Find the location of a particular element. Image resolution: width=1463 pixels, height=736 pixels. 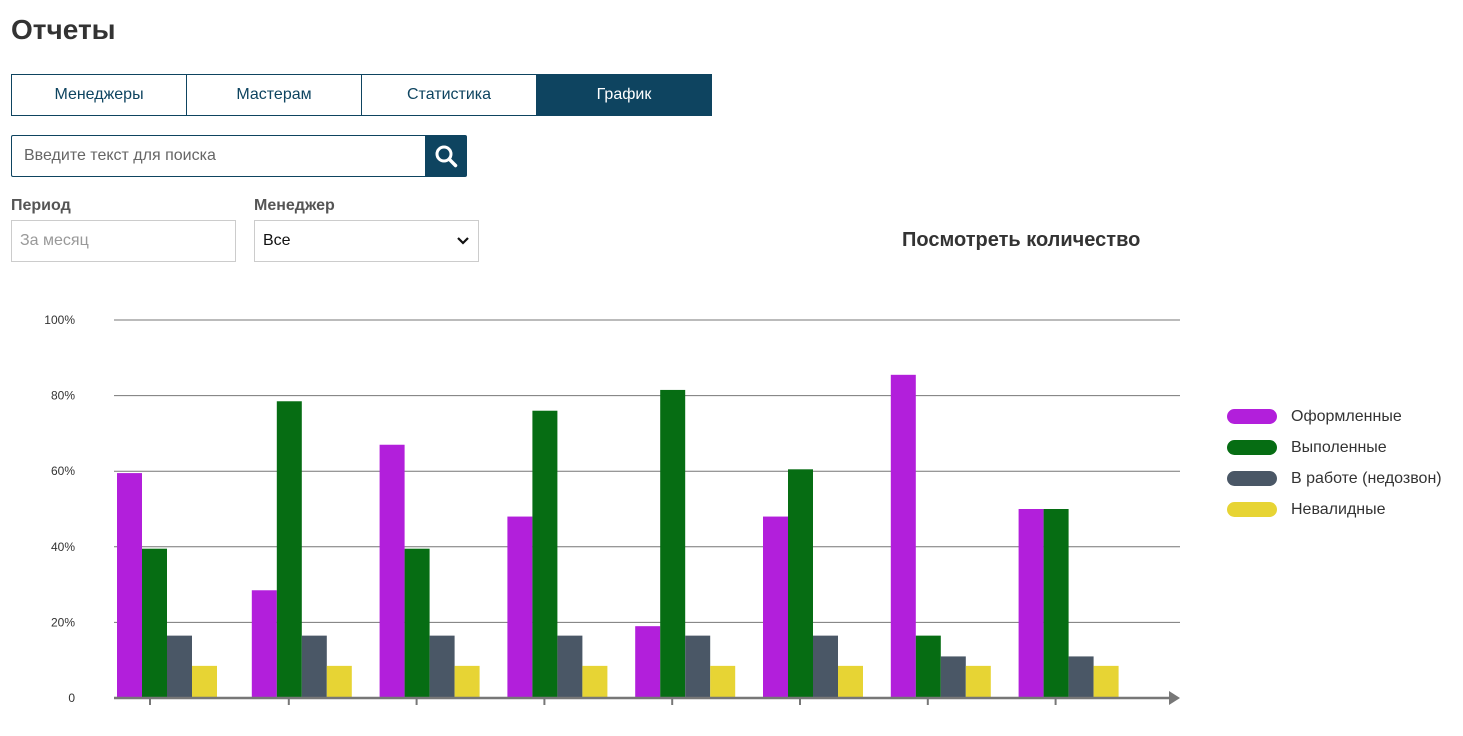

legend-item: В работе (недозвон) is located at coordinates (1334, 478).